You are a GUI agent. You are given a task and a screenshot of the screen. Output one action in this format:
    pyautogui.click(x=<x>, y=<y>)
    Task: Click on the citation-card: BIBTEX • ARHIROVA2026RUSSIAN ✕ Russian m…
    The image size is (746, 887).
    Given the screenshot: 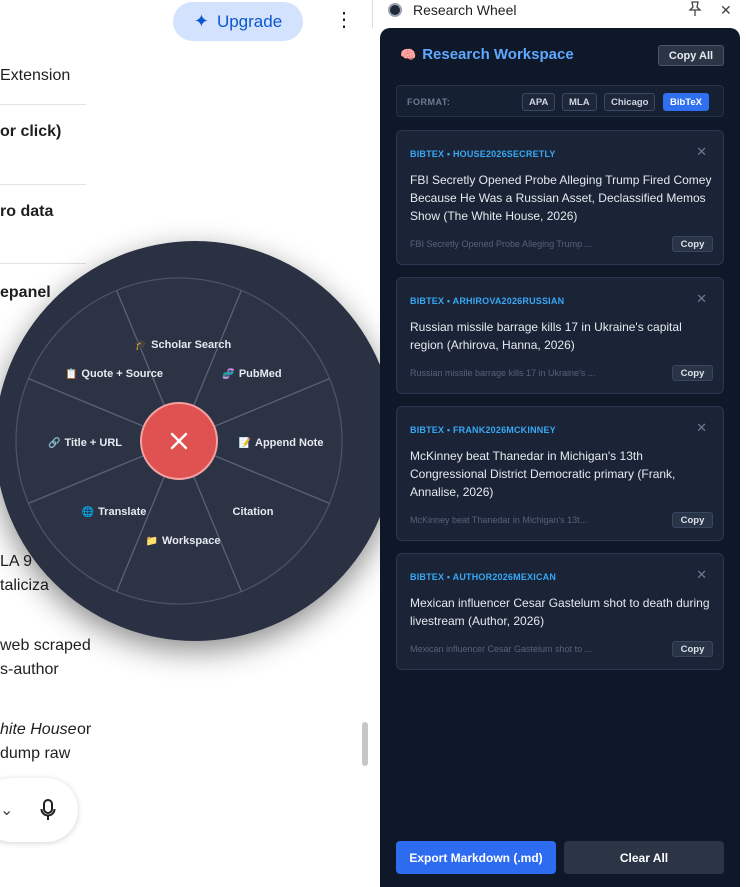 What is the action you would take?
    pyautogui.click(x=560, y=335)
    